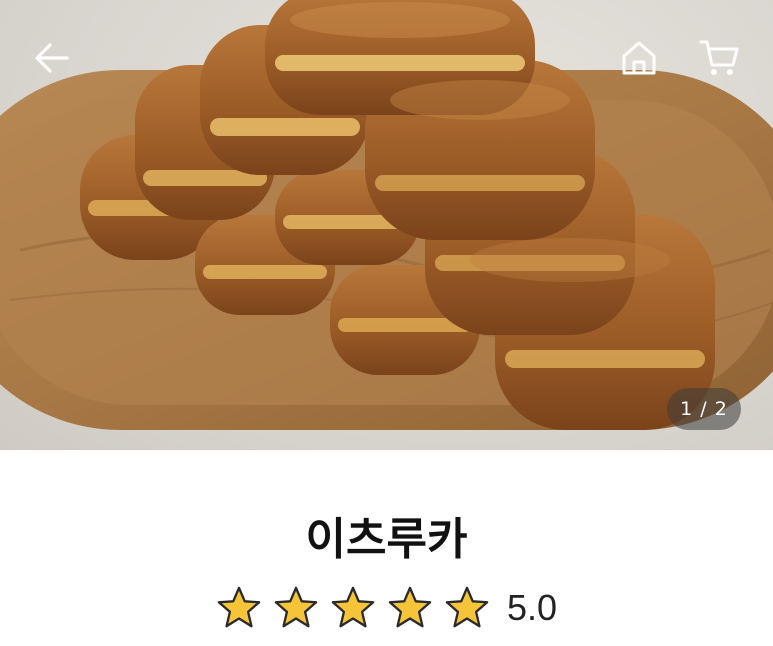 The width and height of the screenshot is (773, 646). I want to click on back-button, so click(52, 58).